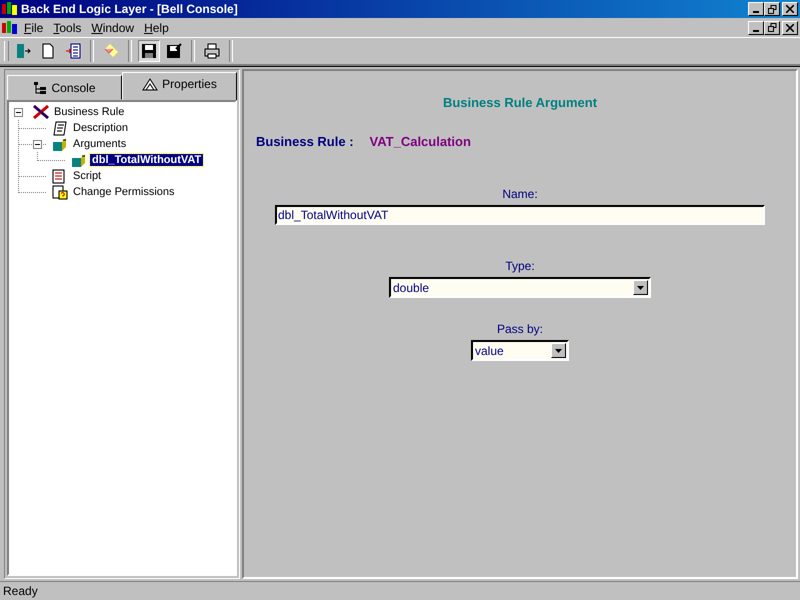 The image size is (800, 600). I want to click on document-icon, so click(10, 27).